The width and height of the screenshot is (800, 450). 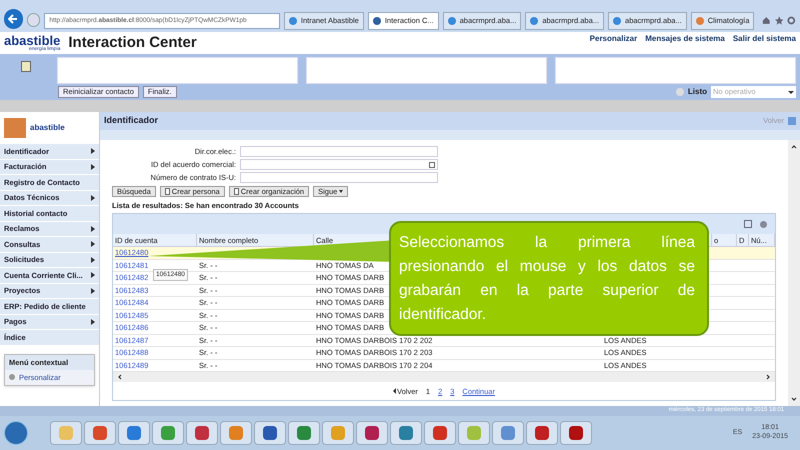 What do you see at coordinates (547, 278) in the screenshot?
I see `callout-text: Seleccionamos la primera línea presionando el mouse y los datos se grabarán en la parte superior de identificador.` at bounding box center [547, 278].